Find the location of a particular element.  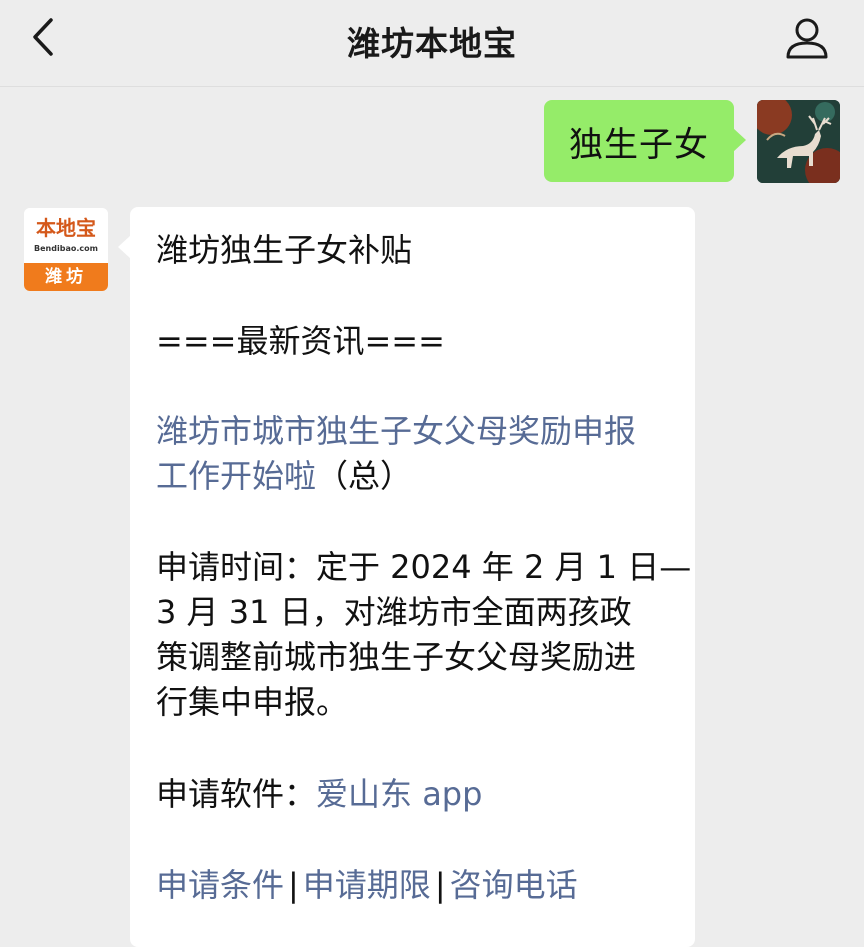

sent-message-bubble: 独生子女 is located at coordinates (645, 141).